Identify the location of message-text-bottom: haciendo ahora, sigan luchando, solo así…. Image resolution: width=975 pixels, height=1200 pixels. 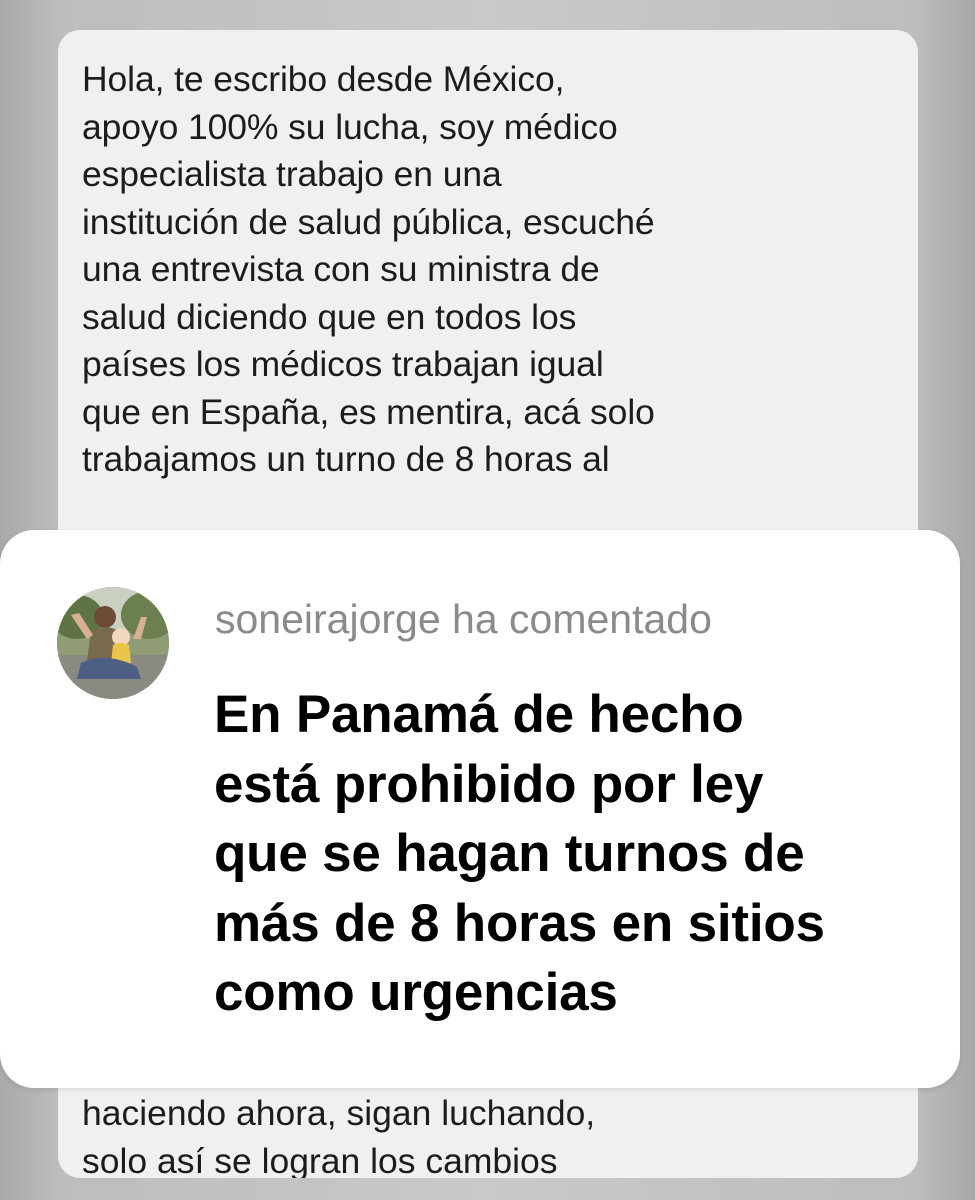
(339, 1135).